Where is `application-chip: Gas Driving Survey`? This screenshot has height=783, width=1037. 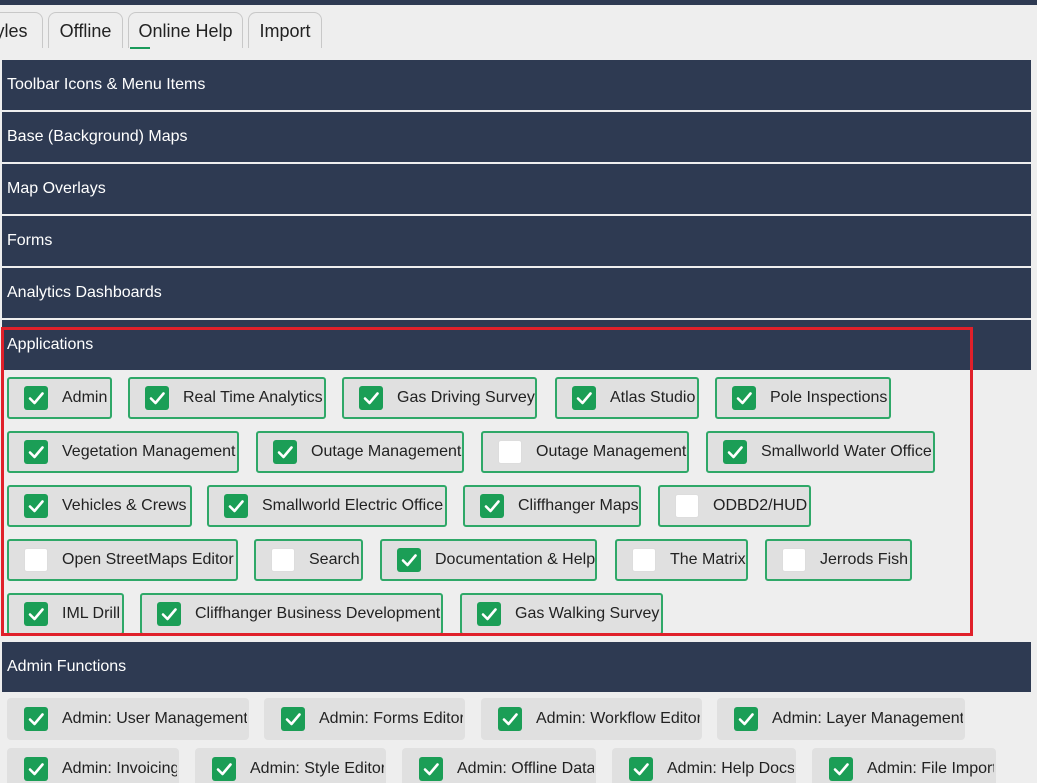 application-chip: Gas Driving Survey is located at coordinates (439, 398).